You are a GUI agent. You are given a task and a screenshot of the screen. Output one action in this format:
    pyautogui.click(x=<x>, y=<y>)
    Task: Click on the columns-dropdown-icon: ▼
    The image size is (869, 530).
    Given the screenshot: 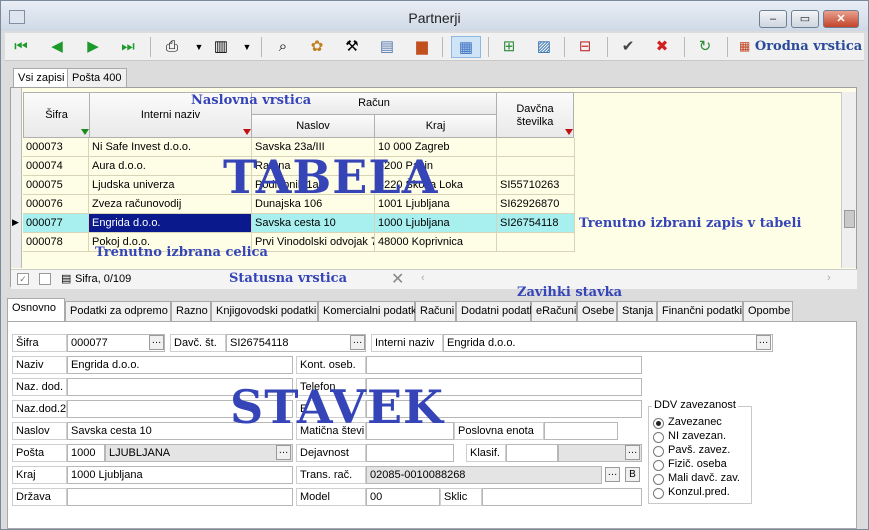 What is the action you would take?
    pyautogui.click(x=247, y=47)
    